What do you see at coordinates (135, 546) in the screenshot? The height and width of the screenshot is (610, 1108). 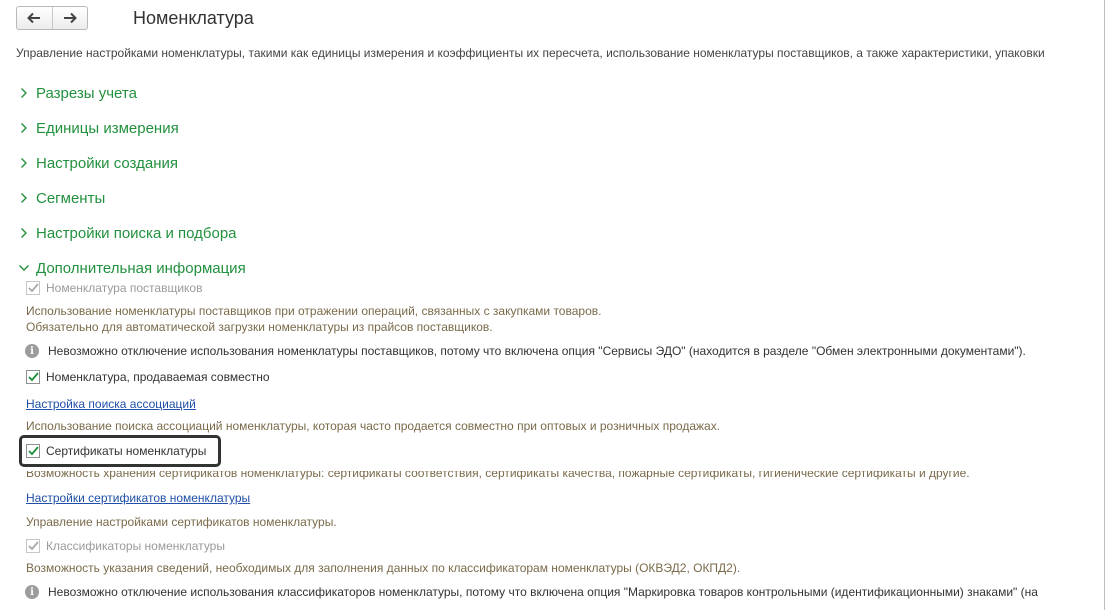 I see `classifiers-label: Классификаторы номенклатуры` at bounding box center [135, 546].